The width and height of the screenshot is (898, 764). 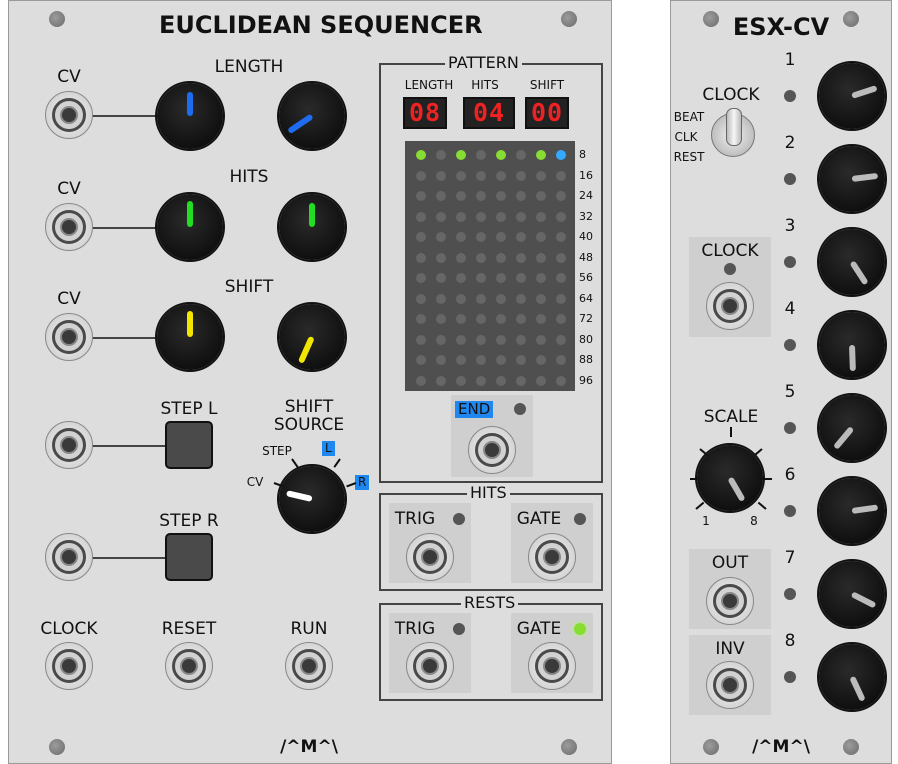 I want to click on hits-trig-led, so click(x=459, y=519).